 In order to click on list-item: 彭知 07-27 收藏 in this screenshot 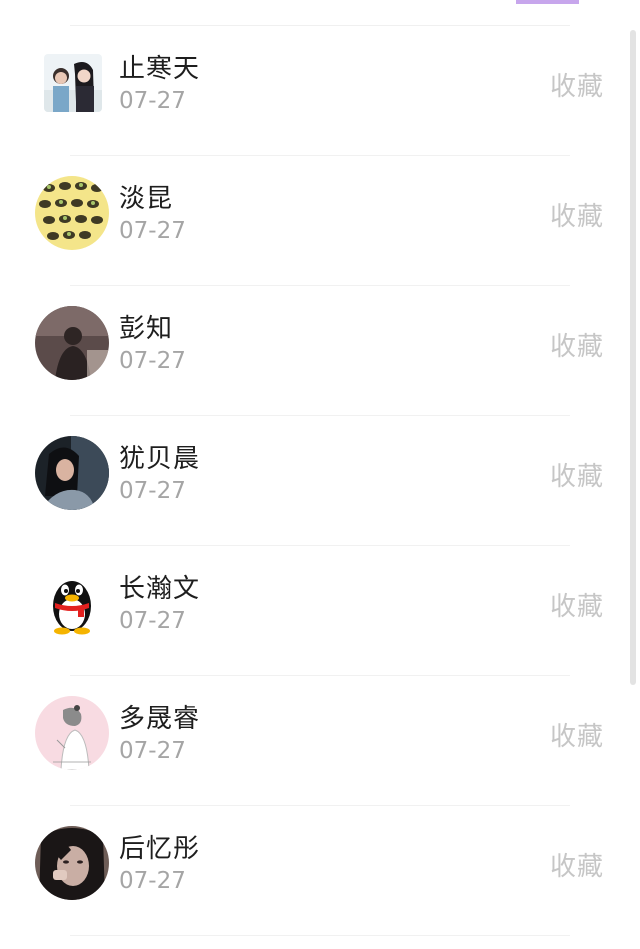, I will do `click(320, 351)`.